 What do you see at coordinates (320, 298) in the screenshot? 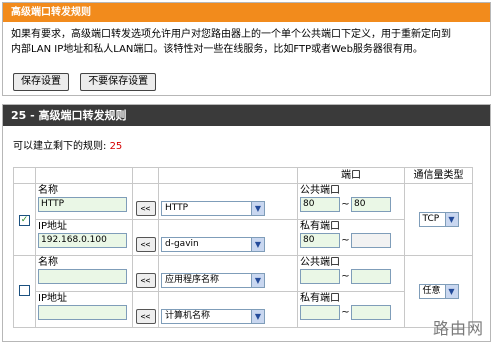
I see `rule-2-private-port-label: 私有端口` at bounding box center [320, 298].